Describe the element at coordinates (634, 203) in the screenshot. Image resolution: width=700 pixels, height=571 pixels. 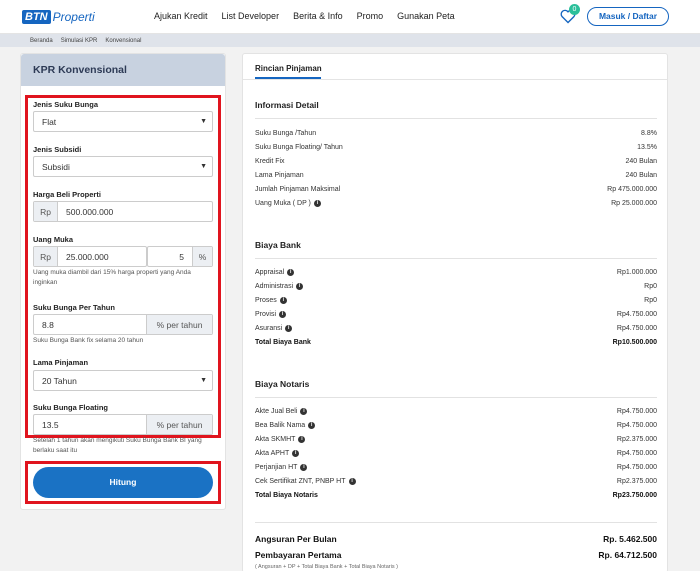
I see `detail-value: Rp 25.000.000` at that location.